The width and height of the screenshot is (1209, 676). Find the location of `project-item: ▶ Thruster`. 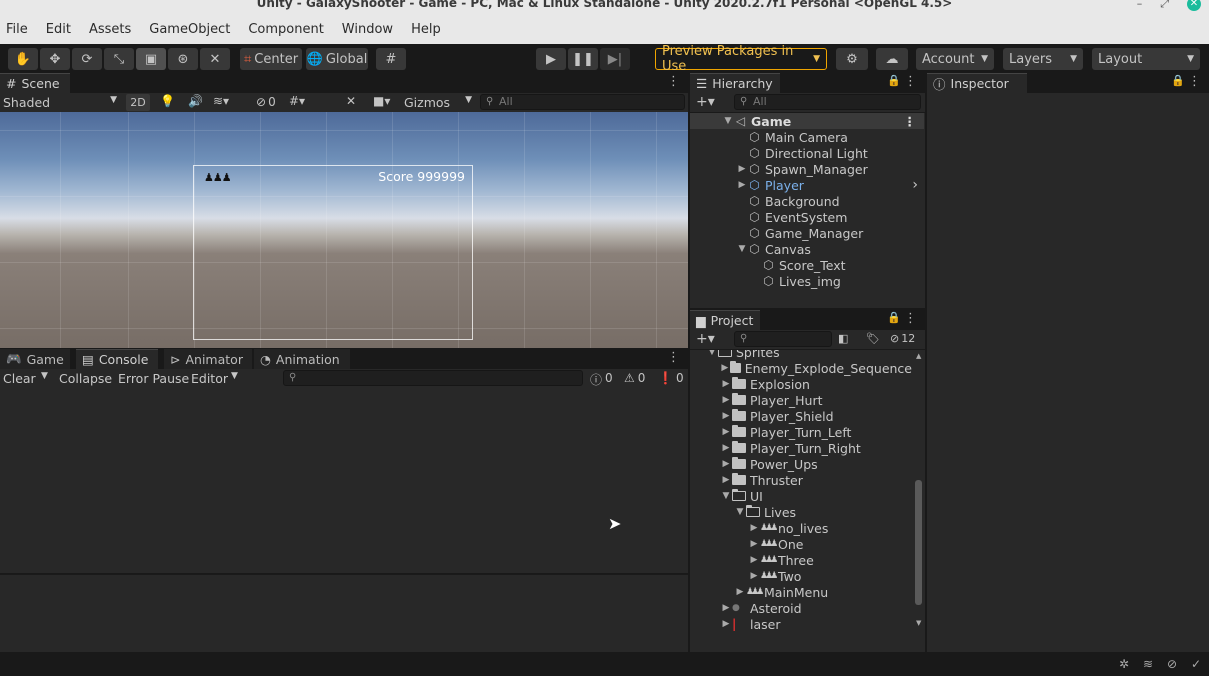

project-item: ▶ Thruster is located at coordinates (801, 480).